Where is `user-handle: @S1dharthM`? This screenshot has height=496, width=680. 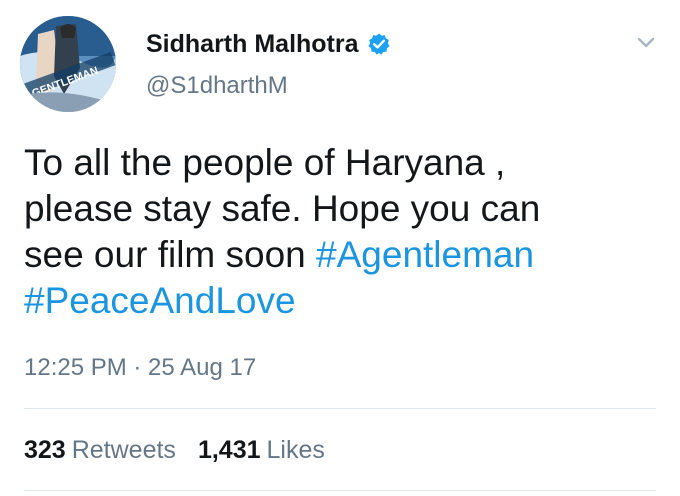
user-handle: @S1dharthM is located at coordinates (217, 86).